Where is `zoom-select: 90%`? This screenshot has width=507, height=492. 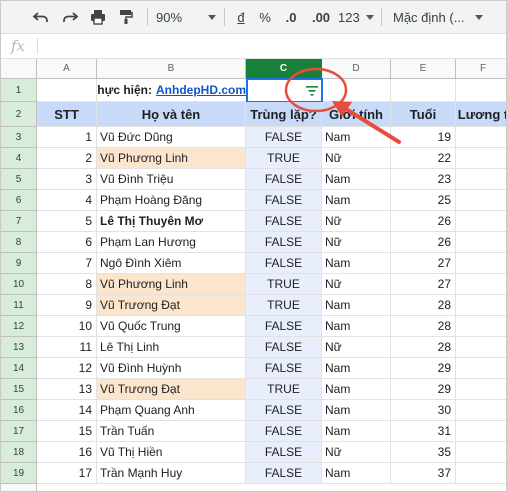
zoom-select: 90% is located at coordinates (186, 17).